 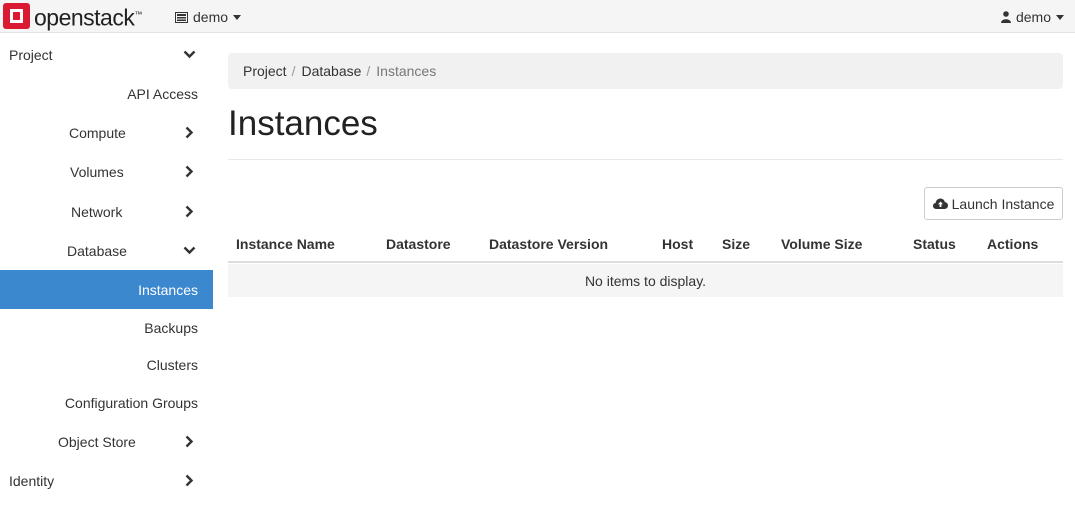 I want to click on sidebar-item-label: Backups, so click(x=171, y=327).